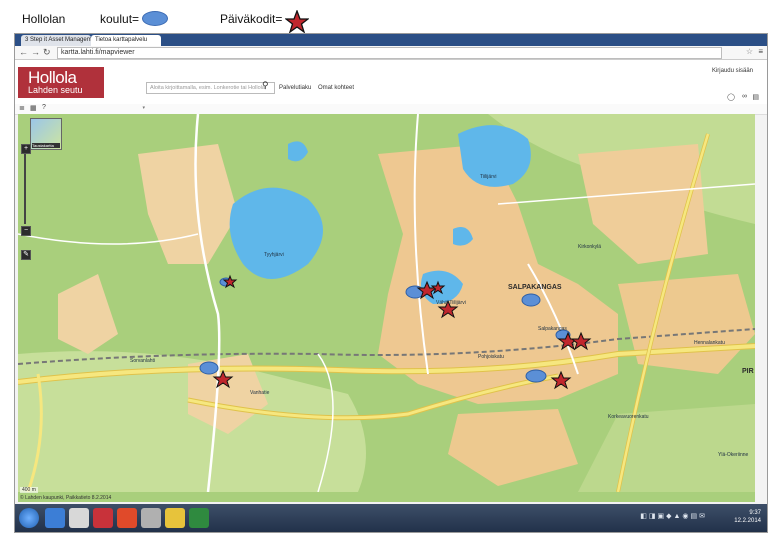 This screenshot has width=779, height=551. What do you see at coordinates (297, 22) in the screenshot?
I see `legend-daycare-star-icon` at bounding box center [297, 22].